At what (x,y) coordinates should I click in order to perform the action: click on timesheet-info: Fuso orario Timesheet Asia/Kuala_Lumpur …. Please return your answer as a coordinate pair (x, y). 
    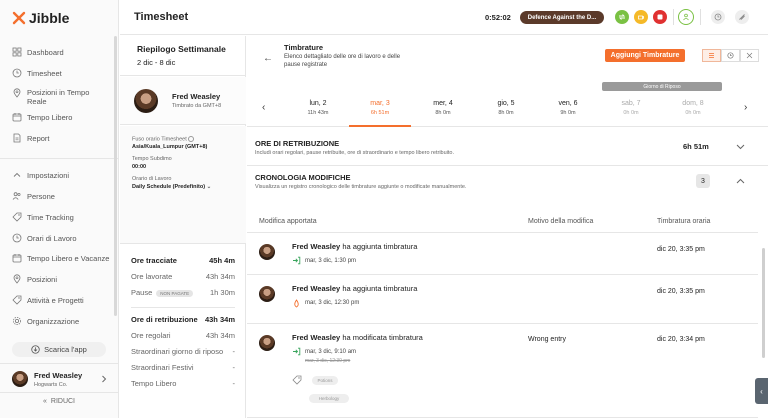
    Looking at the image, I should click on (183, 185).